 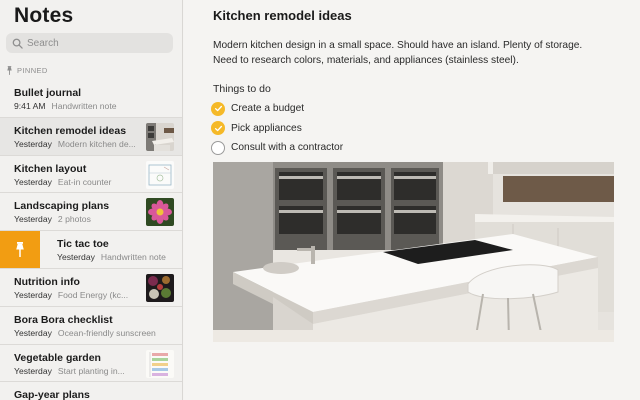 What do you see at coordinates (84, 181) in the screenshot?
I see `note-preview: Eat-in counter` at bounding box center [84, 181].